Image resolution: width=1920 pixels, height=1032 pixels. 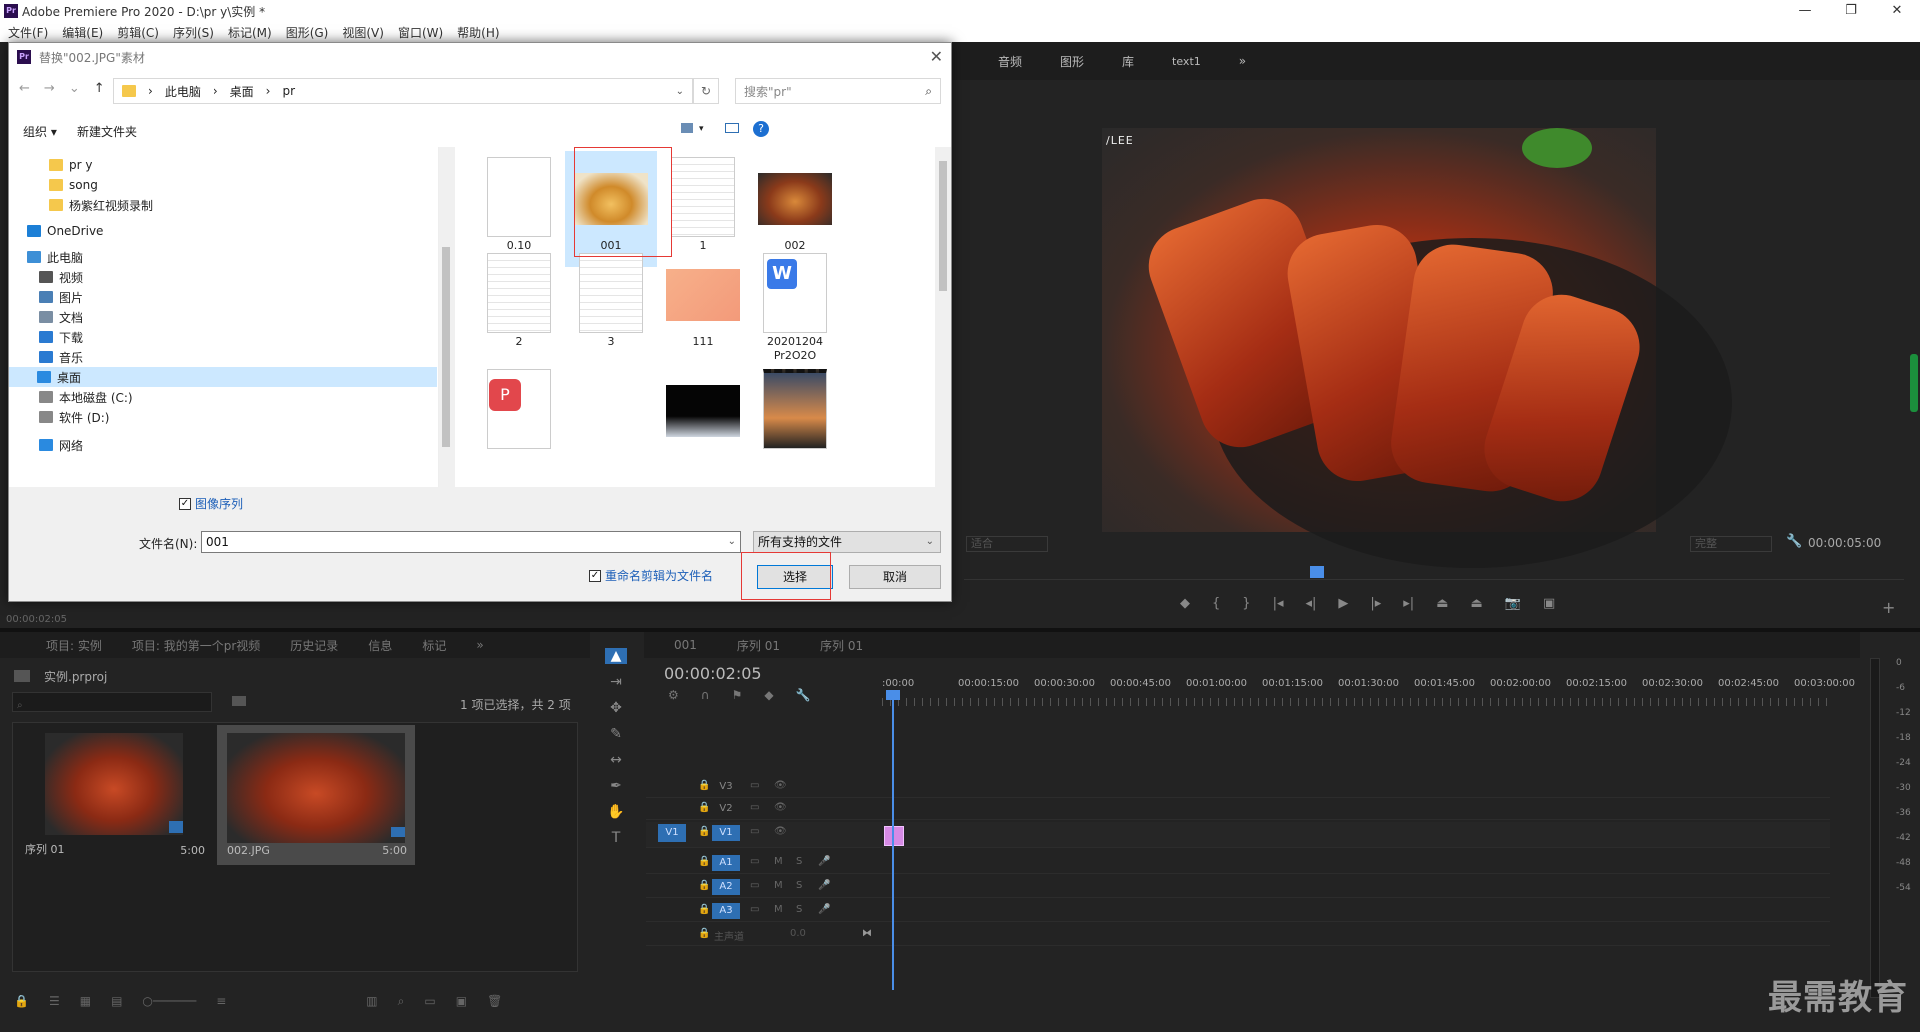 I want to click on file-item: 3, so click(x=611, y=305).